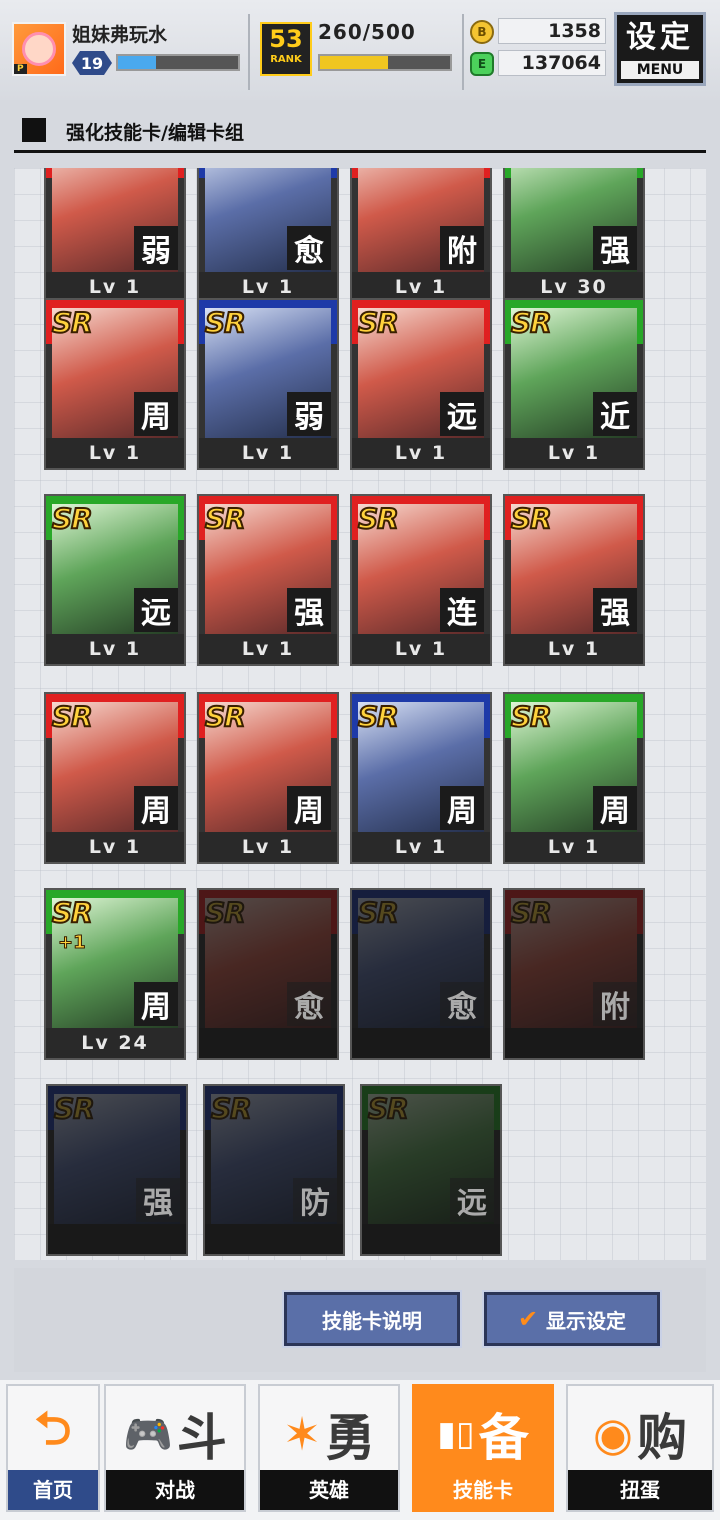 This screenshot has width=720, height=1520. Describe the element at coordinates (115, 974) in the screenshot. I see `skill-card: SR +1 周 Lv 24` at that location.